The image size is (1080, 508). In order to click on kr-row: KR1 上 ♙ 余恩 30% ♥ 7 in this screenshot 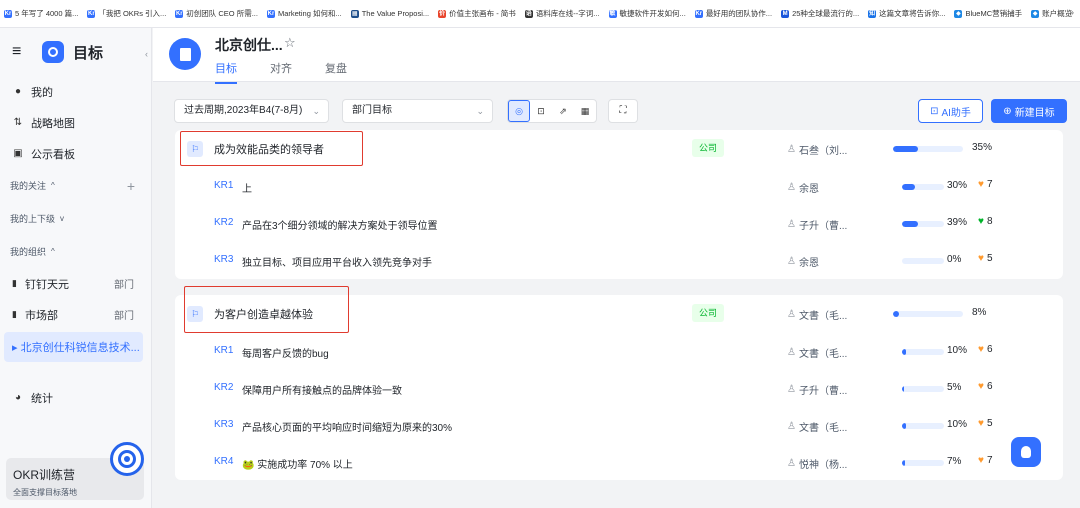, I will do `click(619, 186)`.